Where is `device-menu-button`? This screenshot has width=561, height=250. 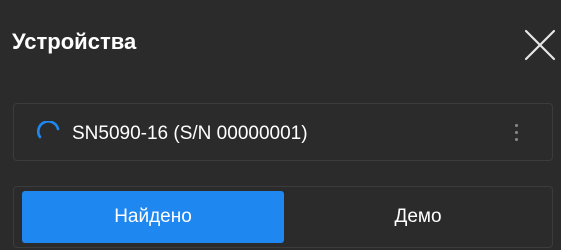
device-menu-button is located at coordinates (516, 134).